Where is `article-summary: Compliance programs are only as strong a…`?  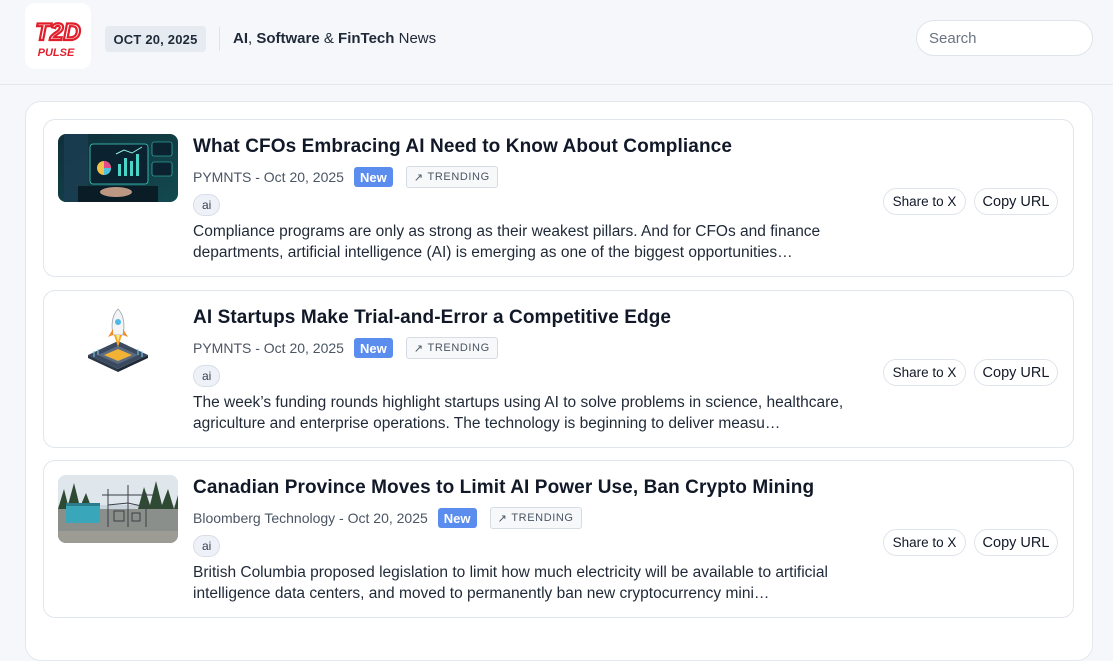
article-summary: Compliance programs are only as strong a… is located at coordinates (507, 242).